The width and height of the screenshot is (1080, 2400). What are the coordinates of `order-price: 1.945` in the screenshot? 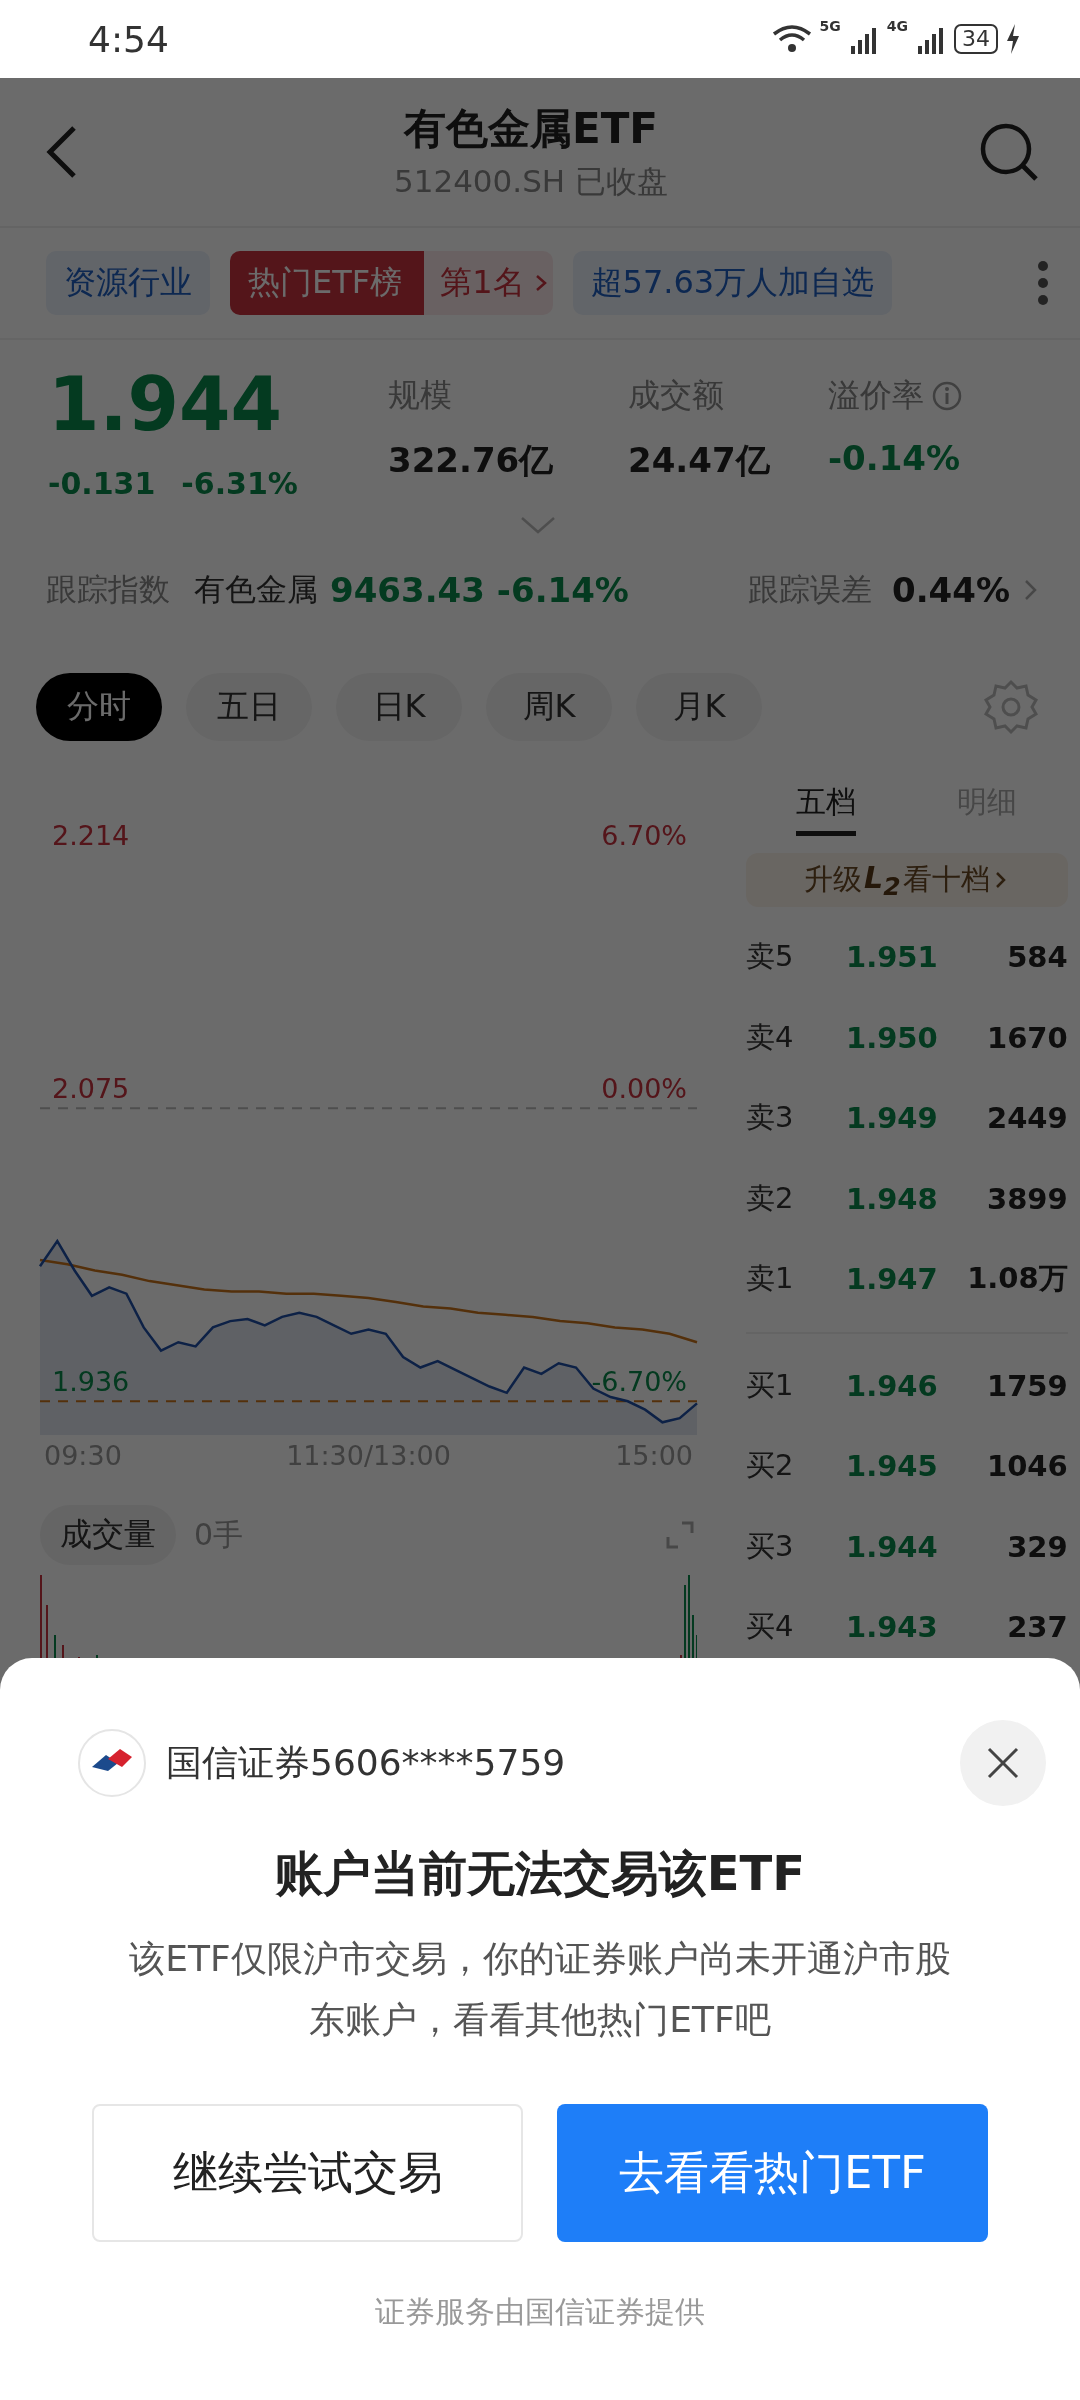 It's located at (892, 1466).